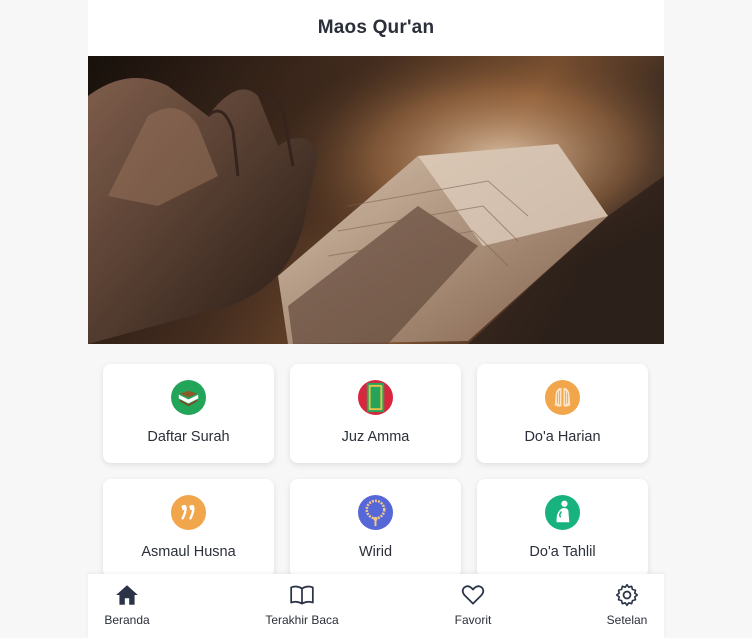 The image size is (752, 638). I want to click on menu-label: Asmaul Husna, so click(188, 552).